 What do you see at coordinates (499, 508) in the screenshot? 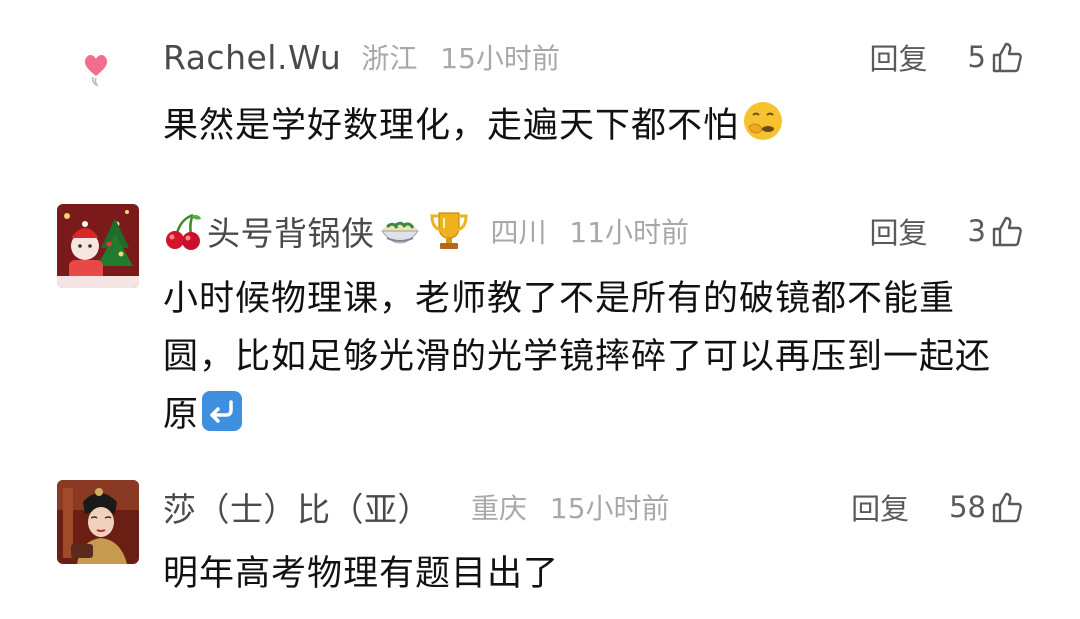
I see `location: 重庆` at bounding box center [499, 508].